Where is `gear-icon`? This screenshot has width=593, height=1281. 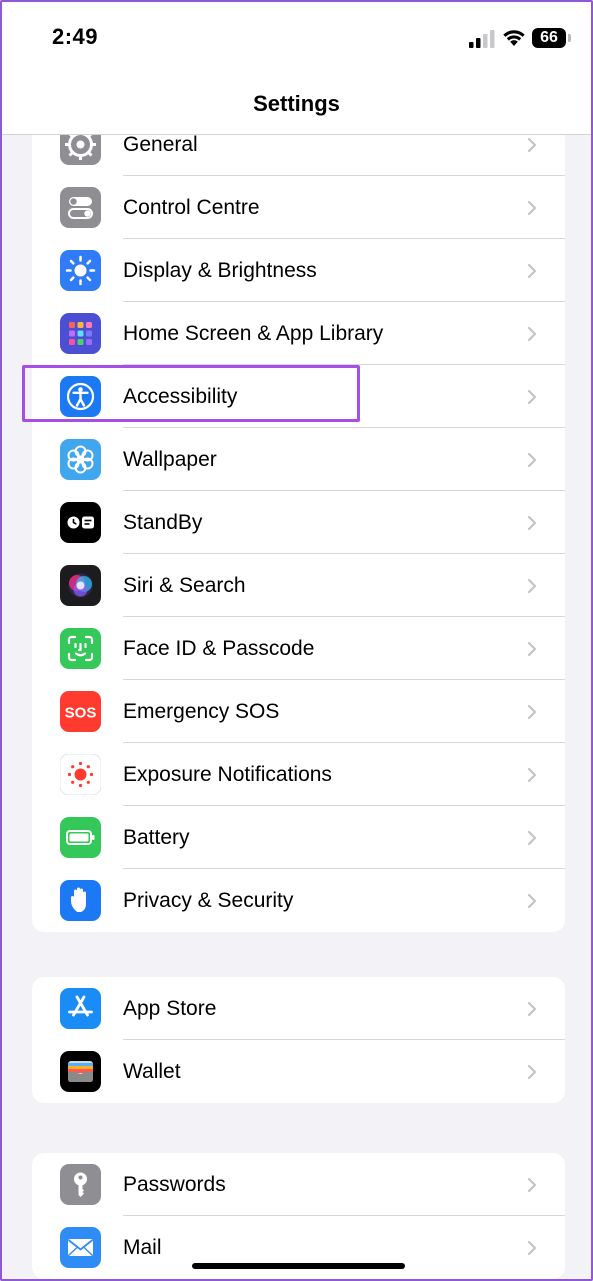
gear-icon is located at coordinates (80, 150).